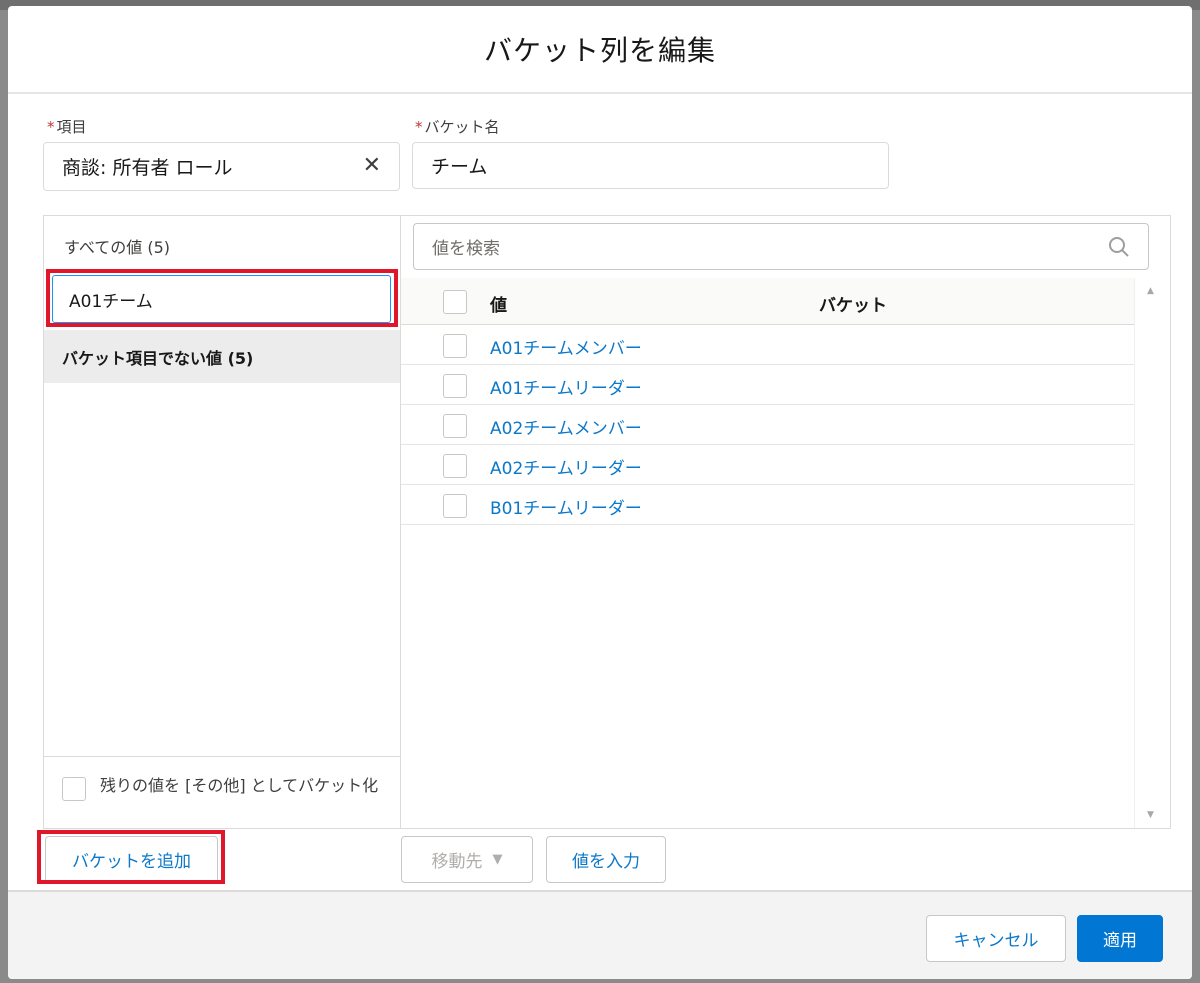 The height and width of the screenshot is (983, 1200). What do you see at coordinates (498, 306) in the screenshot?
I see `column-header-value: 値` at bounding box center [498, 306].